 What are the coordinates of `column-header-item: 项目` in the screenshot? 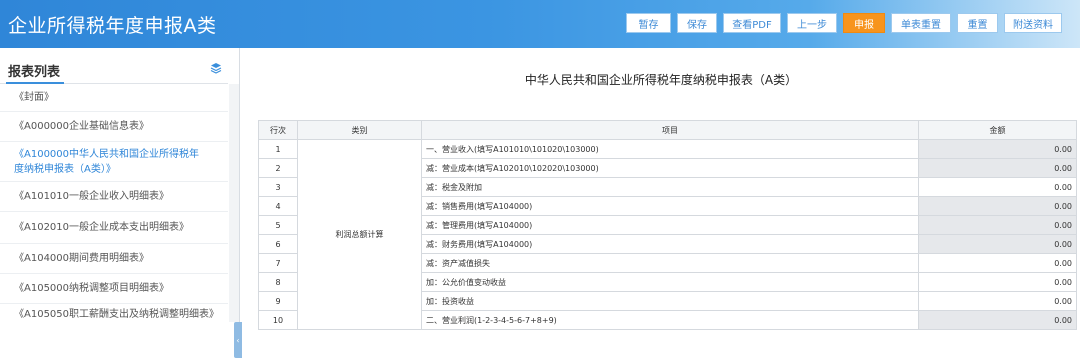 It's located at (670, 130).